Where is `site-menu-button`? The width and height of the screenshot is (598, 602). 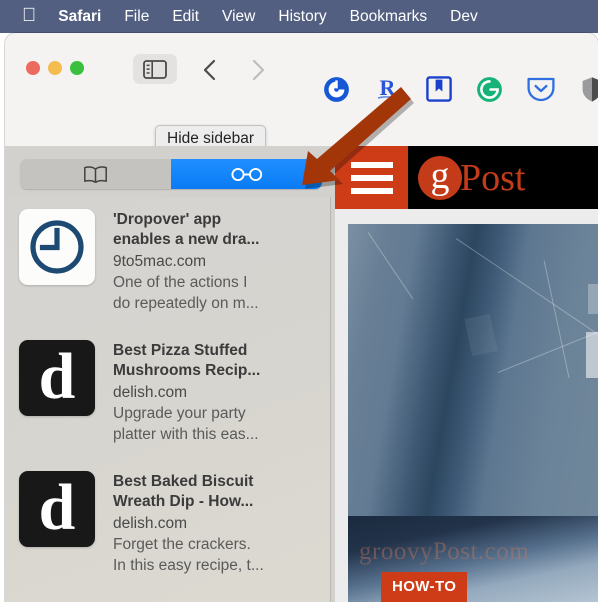
site-menu-button is located at coordinates (371, 177).